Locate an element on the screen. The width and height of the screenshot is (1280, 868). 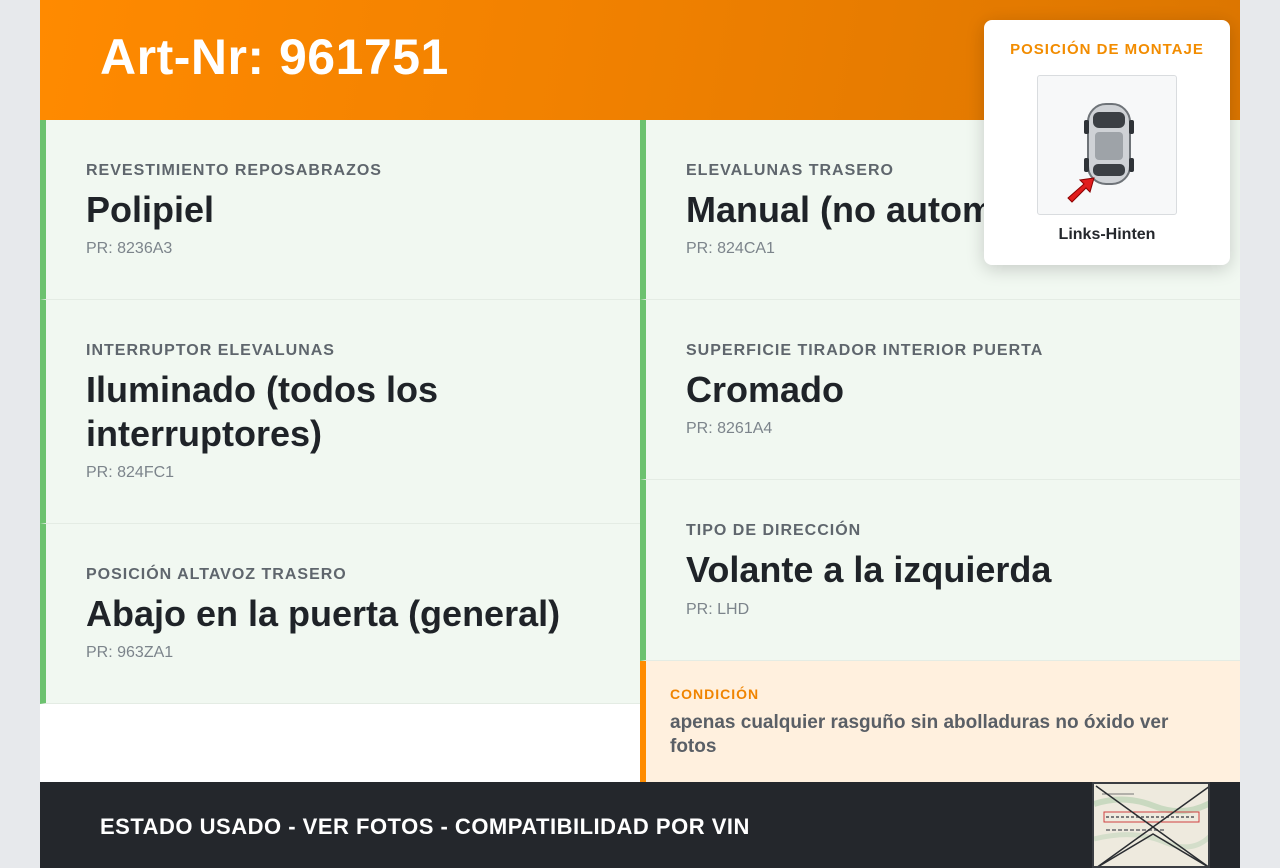
document-thumbnail-icon is located at coordinates (1151, 825).